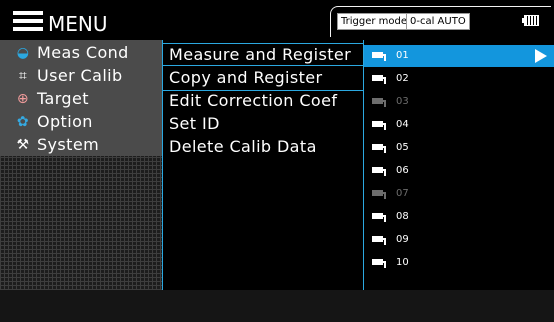  What do you see at coordinates (402, 78) in the screenshot?
I see `id-label: 02` at bounding box center [402, 78].